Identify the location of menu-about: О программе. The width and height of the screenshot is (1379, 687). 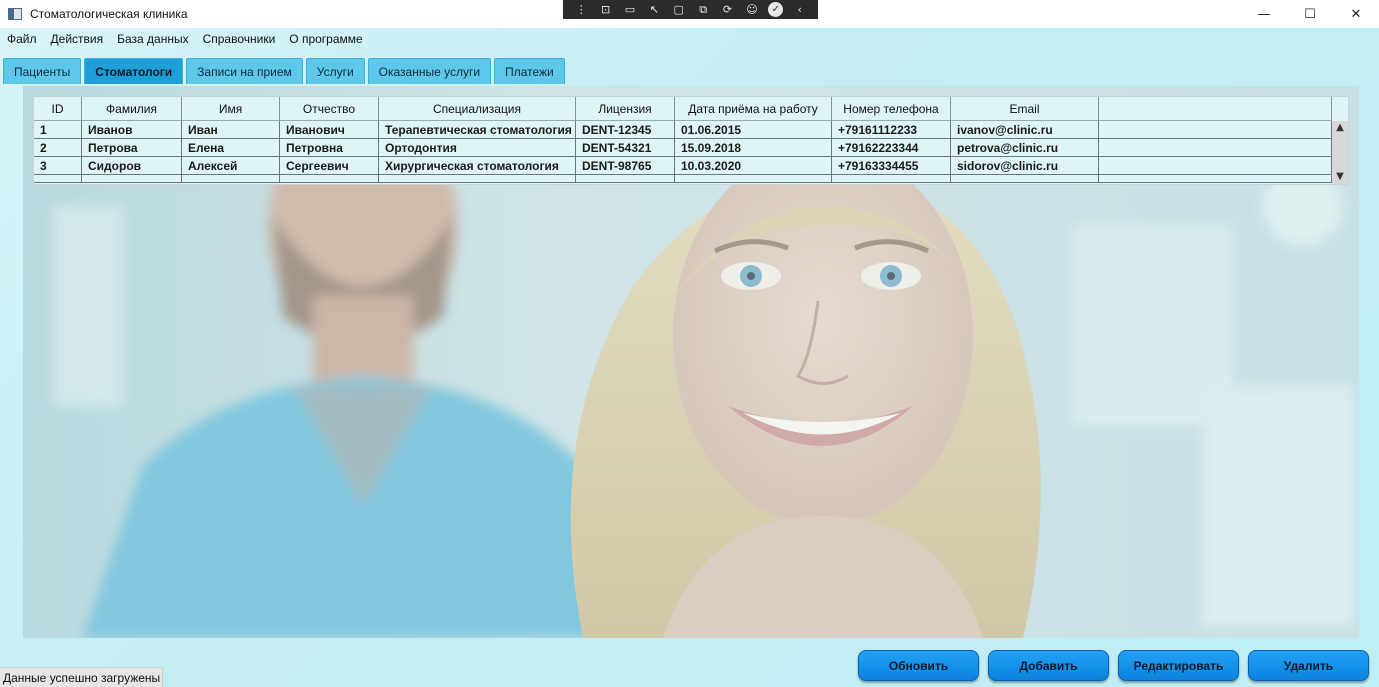
(325, 39).